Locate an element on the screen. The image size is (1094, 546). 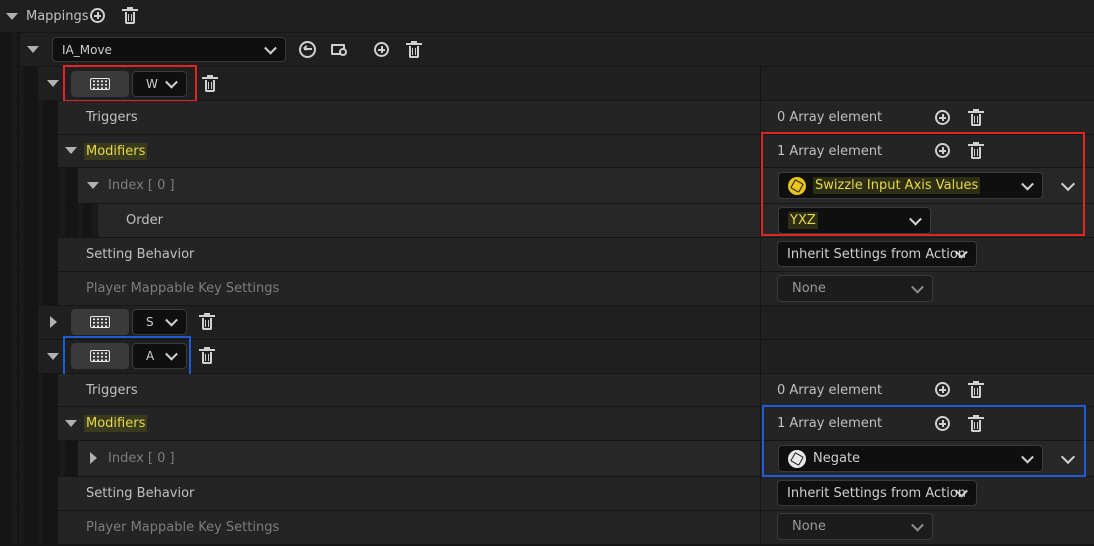
mappings-label: Mappings is located at coordinates (57, 16).